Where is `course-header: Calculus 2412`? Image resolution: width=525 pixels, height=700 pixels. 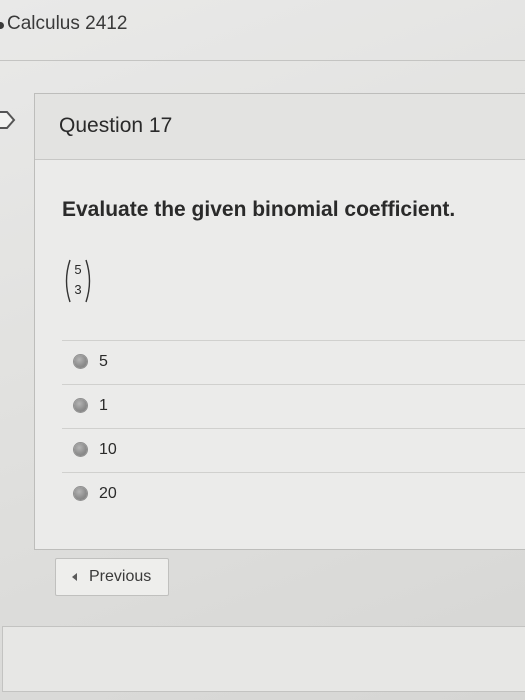 course-header: Calculus 2412 is located at coordinates (262, 29).